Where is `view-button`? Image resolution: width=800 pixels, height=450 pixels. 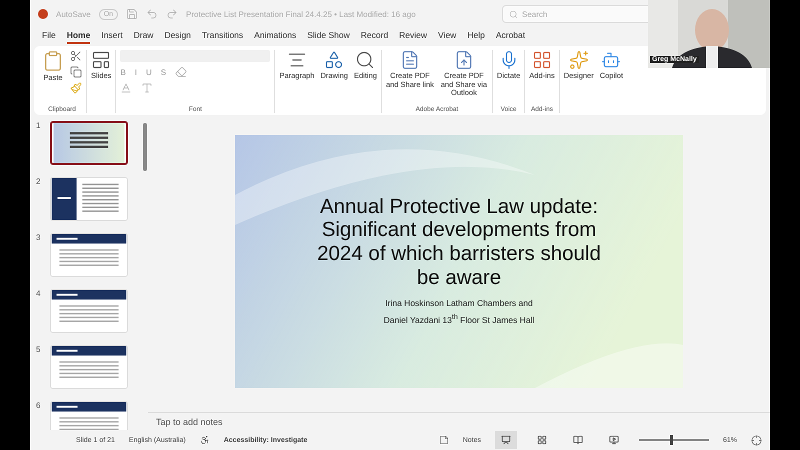 view-button is located at coordinates (505, 440).